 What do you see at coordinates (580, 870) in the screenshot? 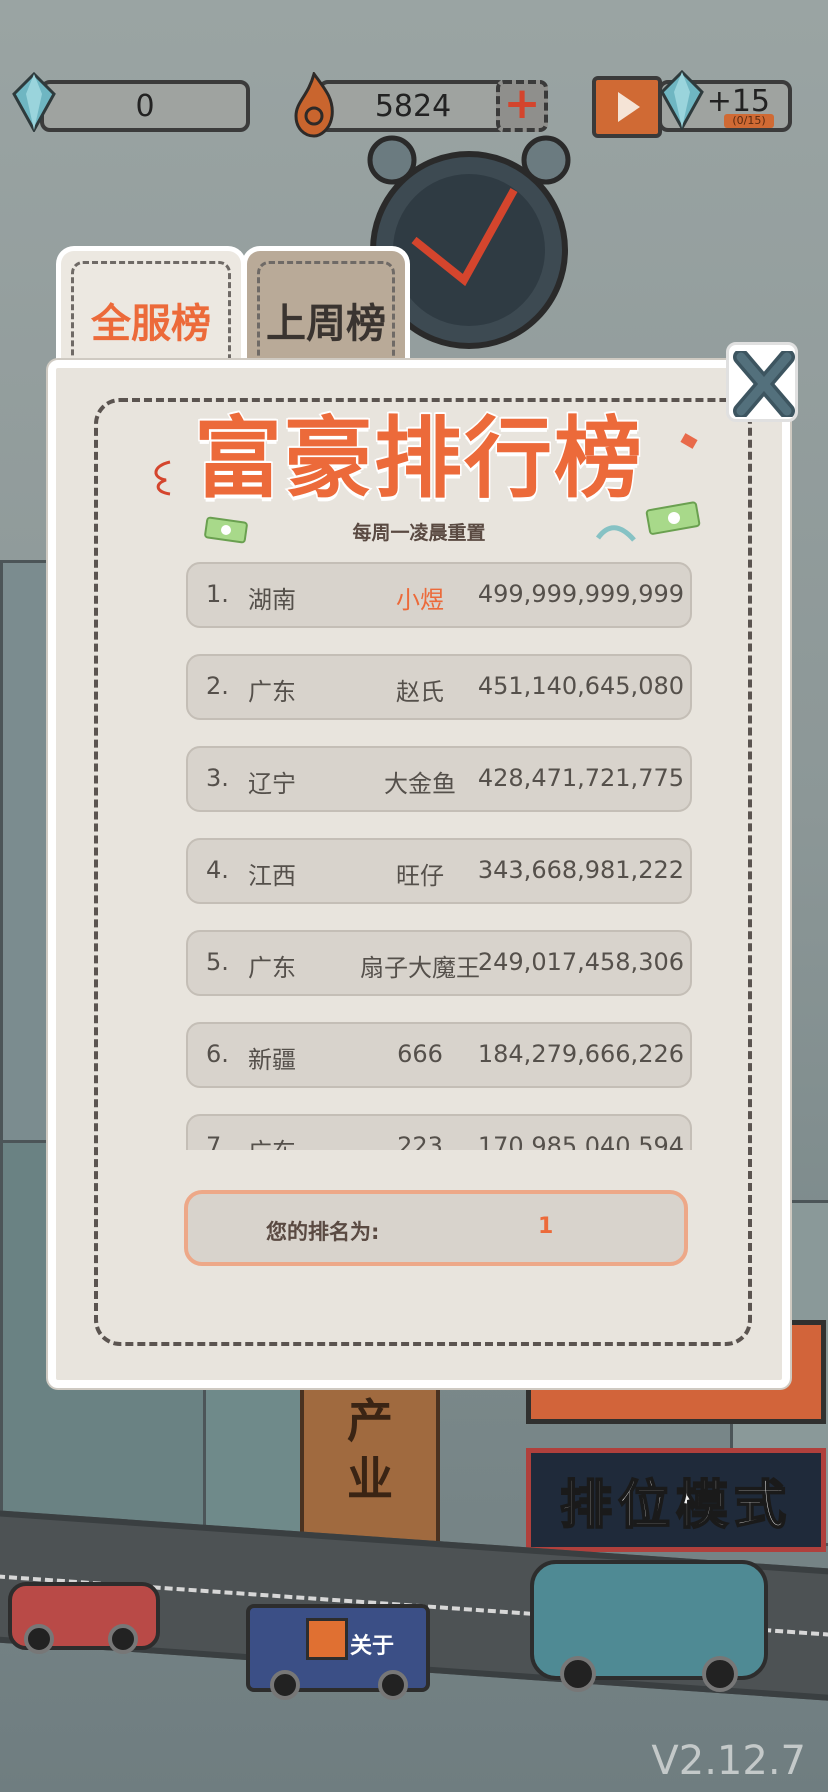
I see `player-wealth: 343,668,981,222` at bounding box center [580, 870].